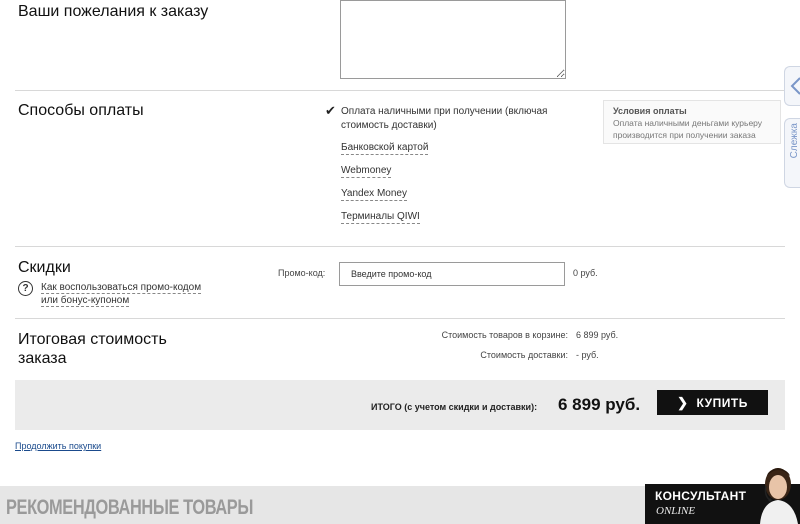  I want to click on buy-button: ❯ КУПИТЬ, so click(712, 402).